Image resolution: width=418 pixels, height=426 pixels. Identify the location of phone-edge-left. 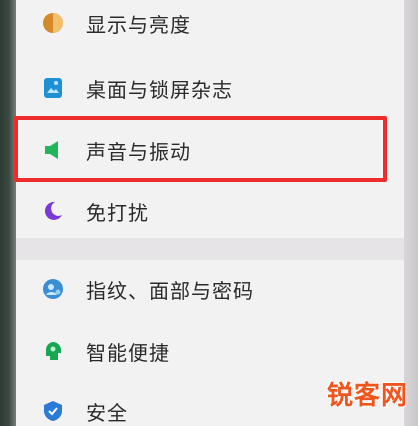
(8, 213).